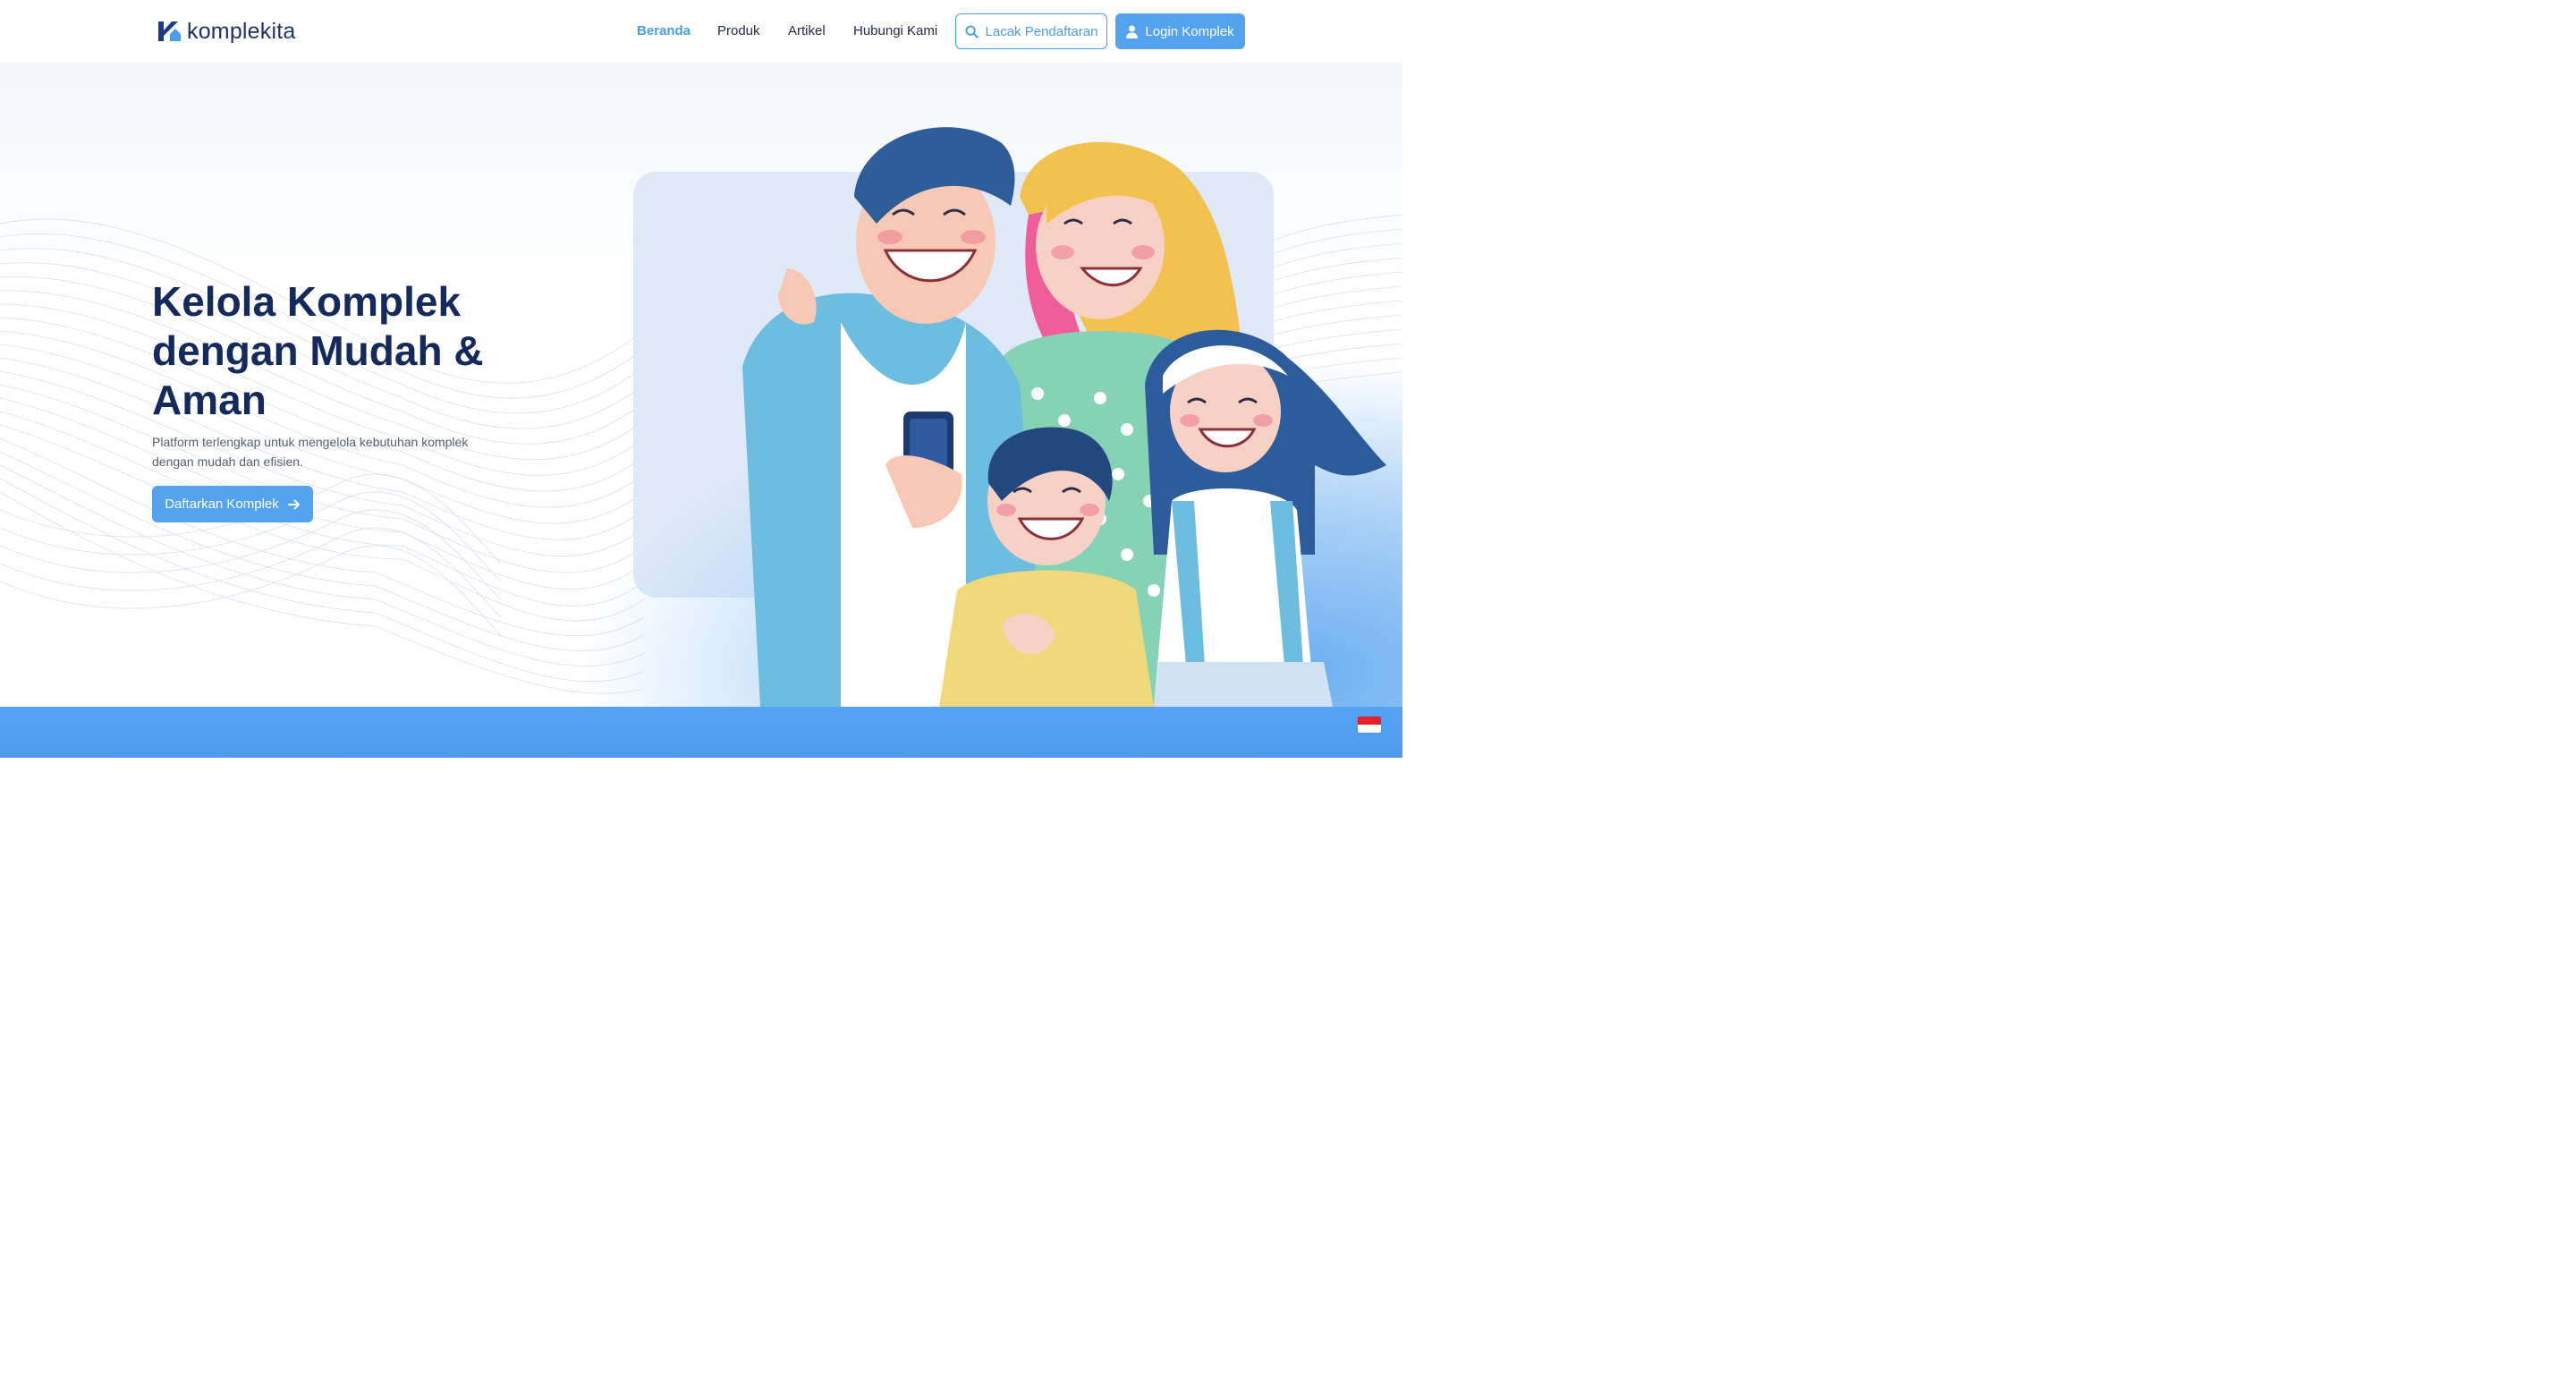 This screenshot has width=2576, height=1392. I want to click on hero-title: Kelola Komplek dengan Mudah & Aman, so click(318, 350).